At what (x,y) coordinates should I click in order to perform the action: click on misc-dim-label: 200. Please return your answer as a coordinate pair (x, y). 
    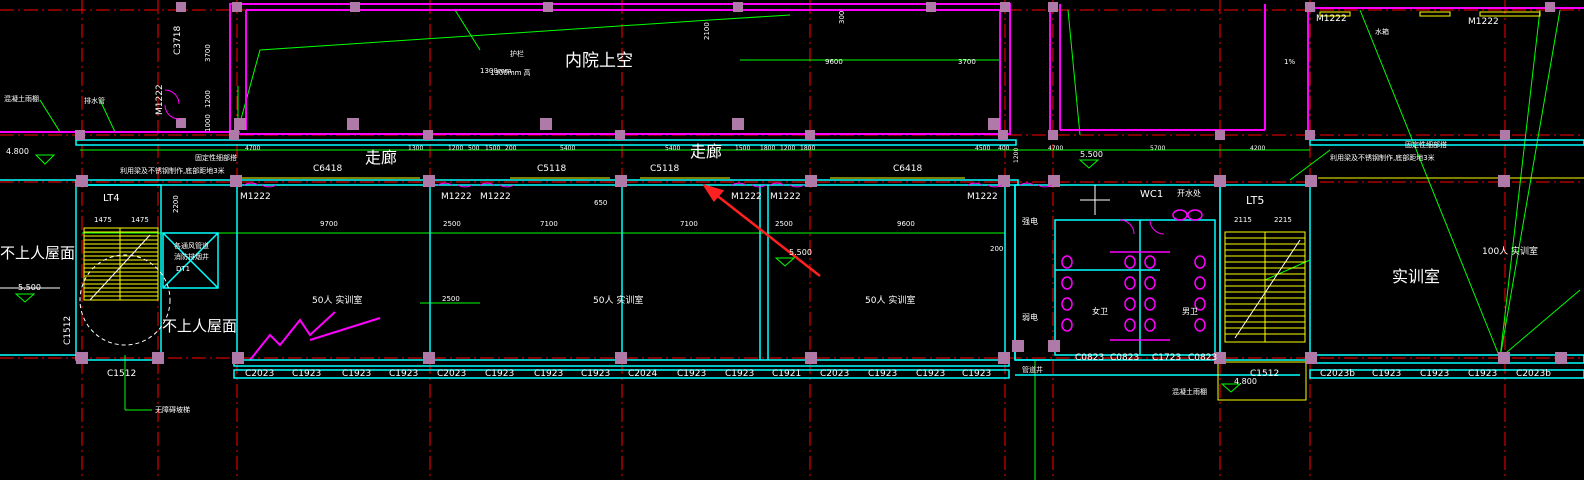
    Looking at the image, I should click on (996, 249).